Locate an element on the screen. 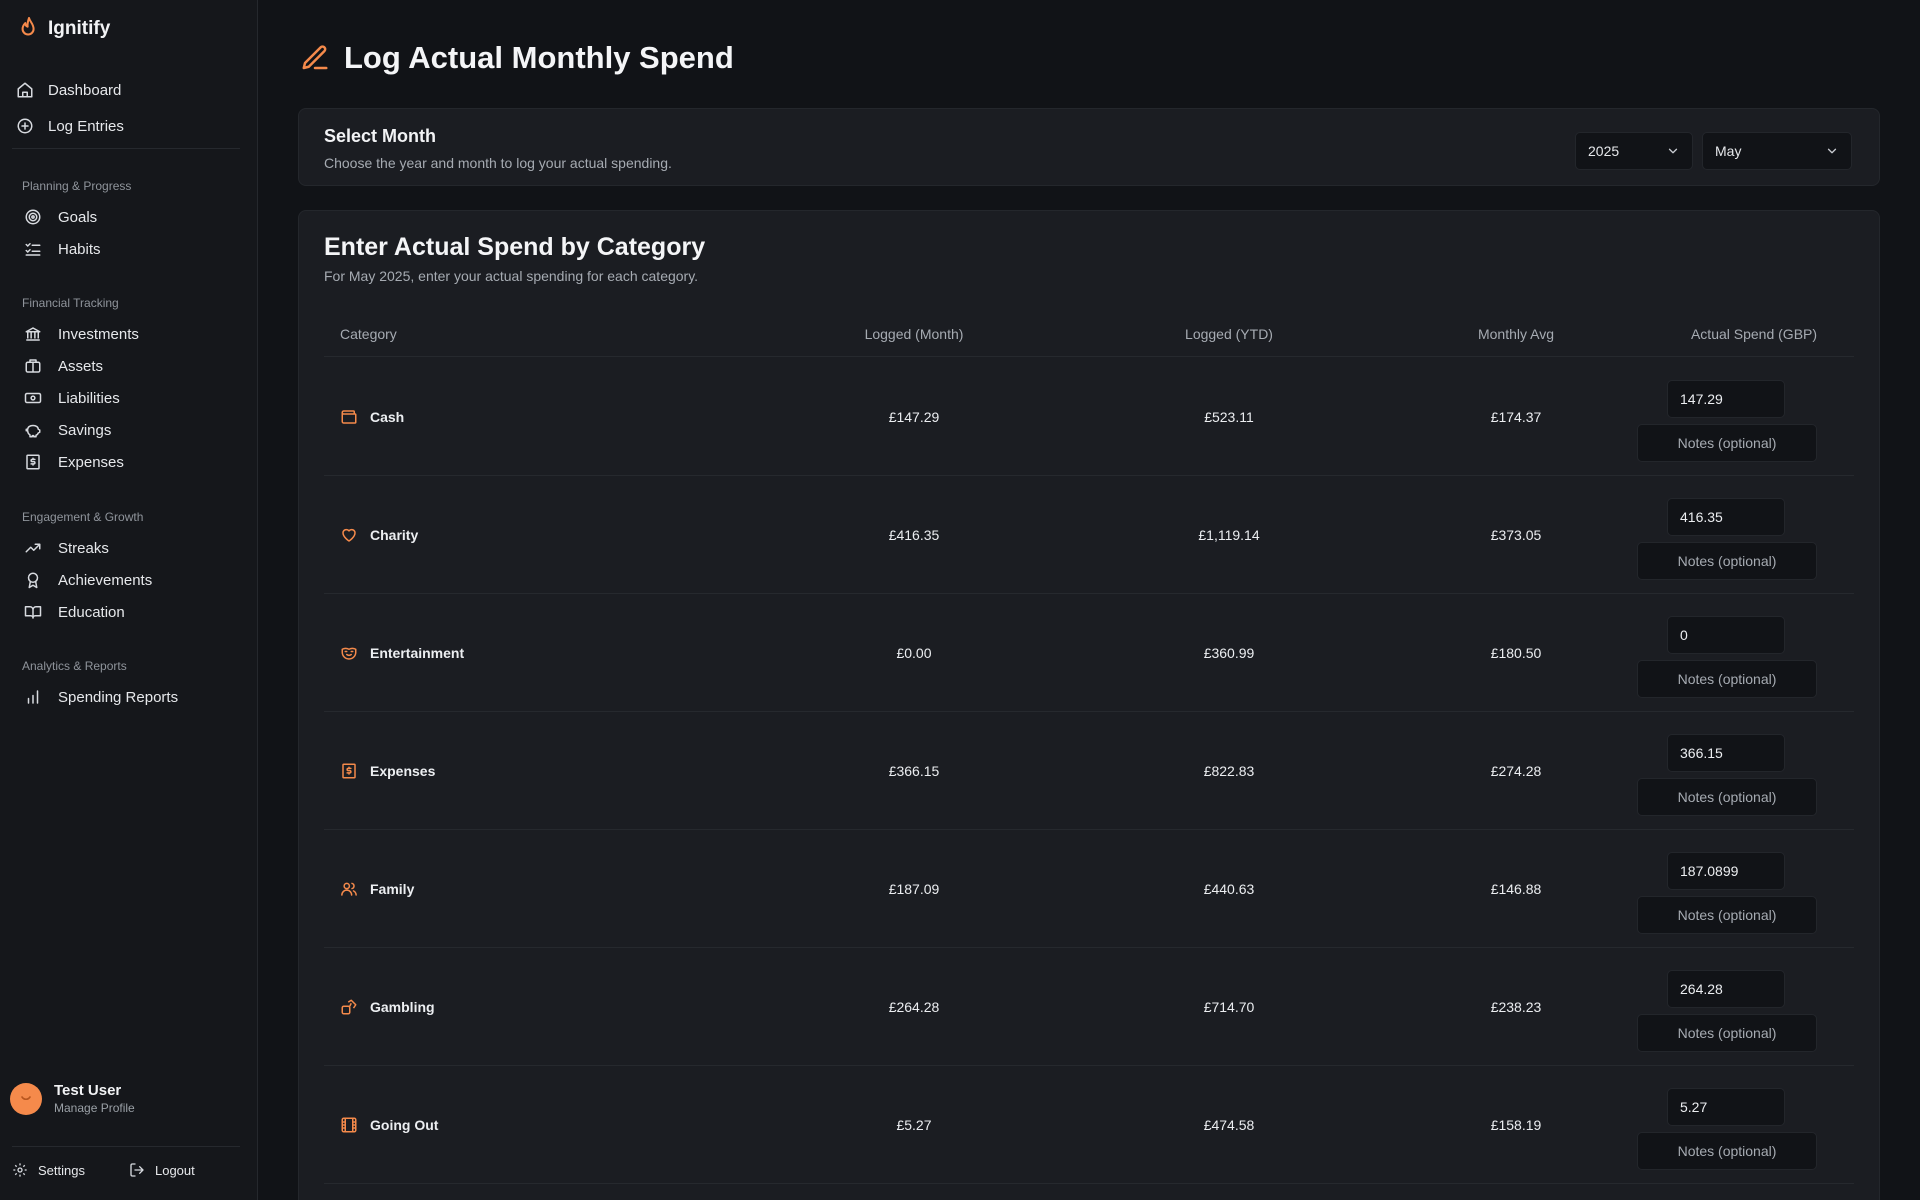 This screenshot has width=1920, height=1200. logout-label: Logout is located at coordinates (174, 1170).